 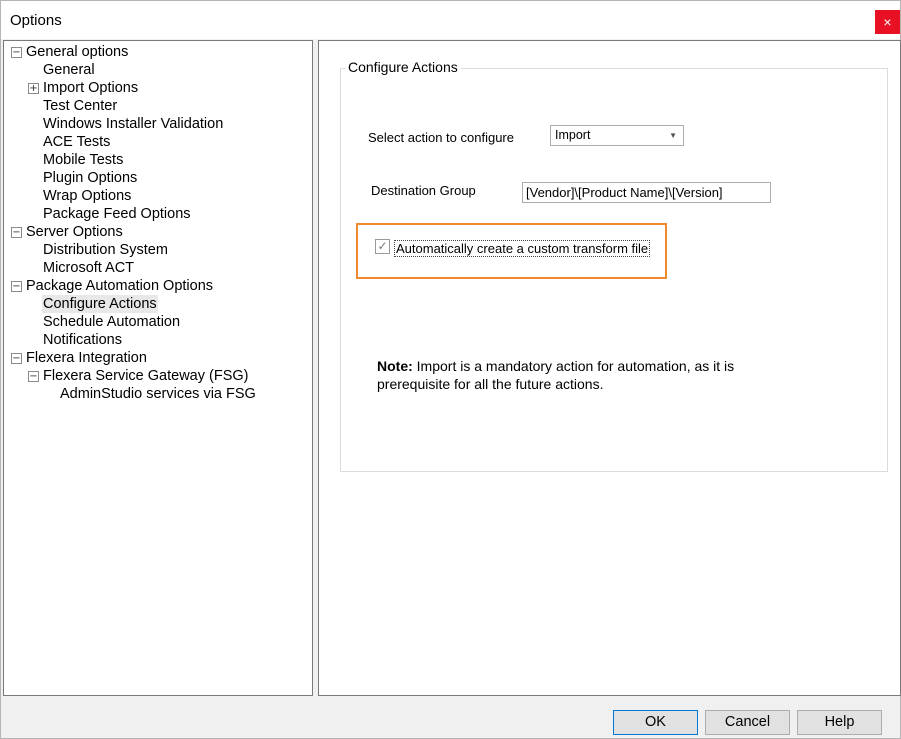 I want to click on tree-item-label: Import Options, so click(x=91, y=88).